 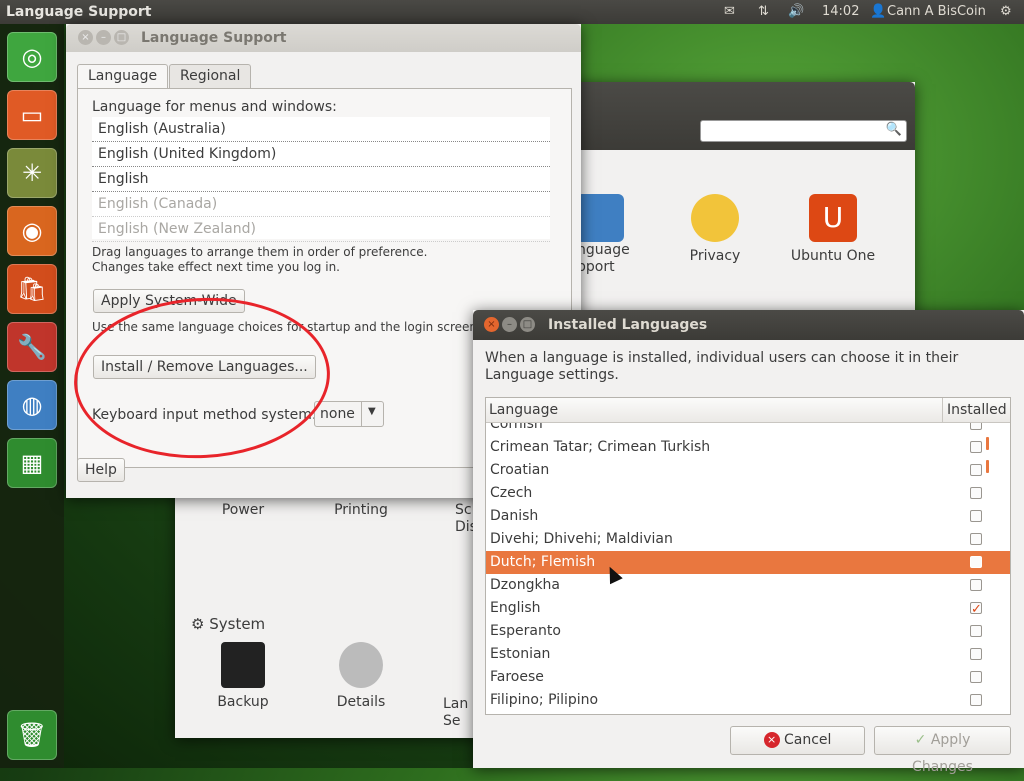 What do you see at coordinates (361, 665) in the screenshot?
I see `details-icon` at bounding box center [361, 665].